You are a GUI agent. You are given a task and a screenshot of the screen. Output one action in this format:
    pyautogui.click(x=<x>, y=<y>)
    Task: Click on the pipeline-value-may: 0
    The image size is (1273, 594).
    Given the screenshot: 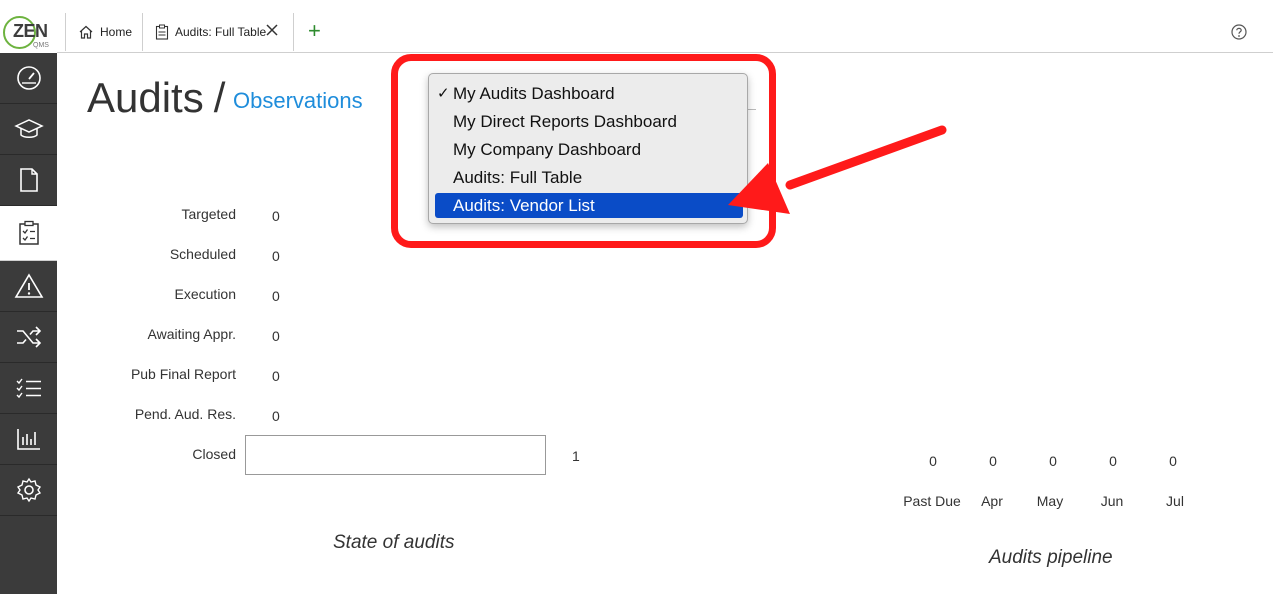 What is the action you would take?
    pyautogui.click(x=1053, y=461)
    